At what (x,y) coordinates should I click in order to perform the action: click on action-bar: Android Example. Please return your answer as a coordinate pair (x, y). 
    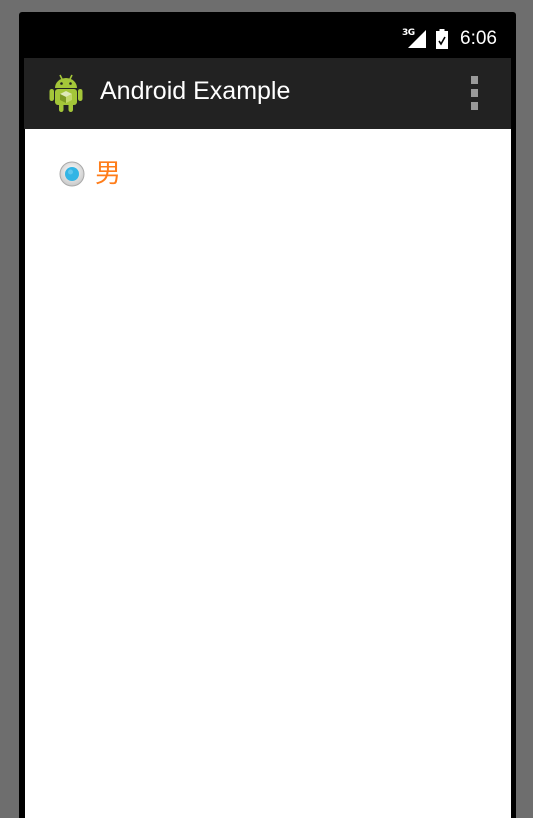
    Looking at the image, I should click on (267, 93).